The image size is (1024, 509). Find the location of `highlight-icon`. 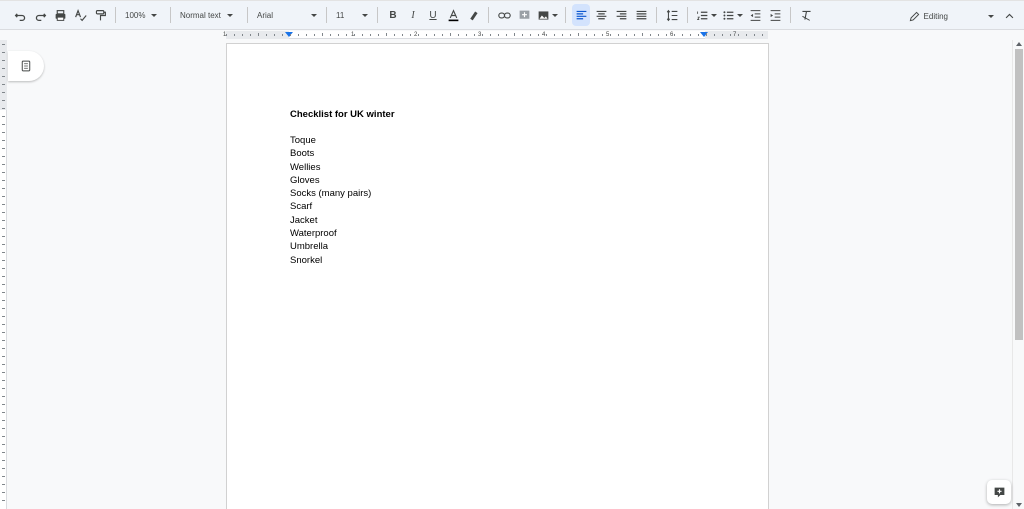

highlight-icon is located at coordinates (473, 15).